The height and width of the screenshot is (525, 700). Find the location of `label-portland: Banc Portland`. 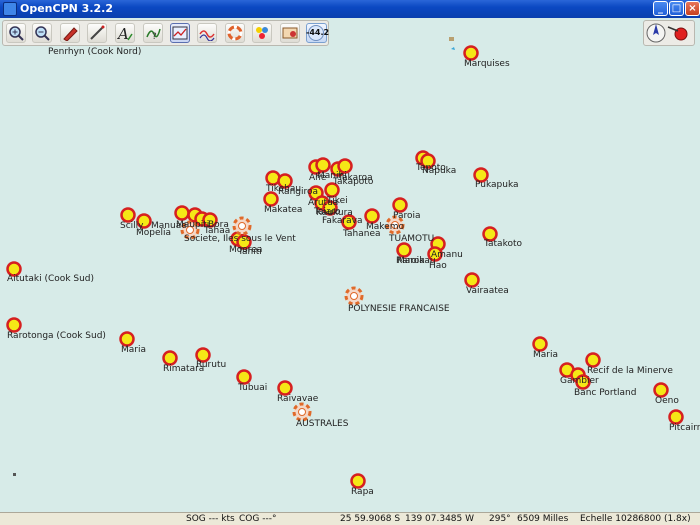

label-portland: Banc Portland is located at coordinates (605, 393).